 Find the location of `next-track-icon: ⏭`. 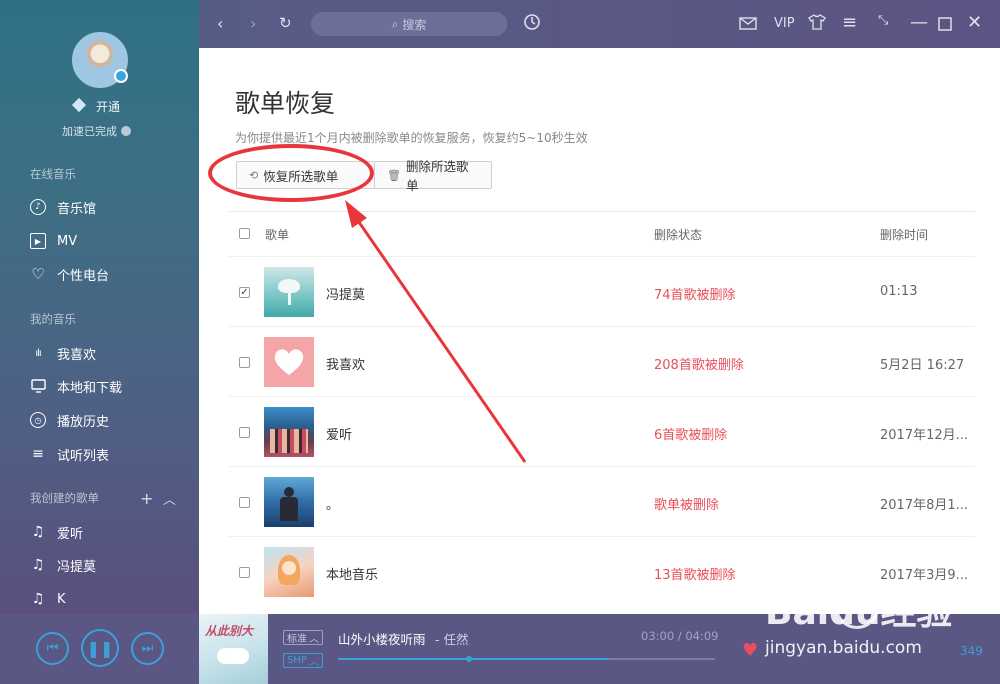

next-track-icon: ⏭ is located at coordinates (147, 648).